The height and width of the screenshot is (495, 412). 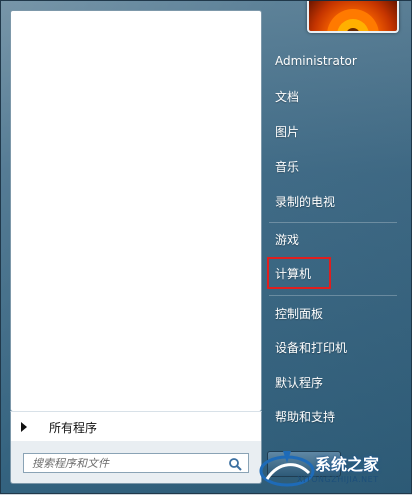 I want to click on menu-item-label: 图片, so click(x=287, y=131).